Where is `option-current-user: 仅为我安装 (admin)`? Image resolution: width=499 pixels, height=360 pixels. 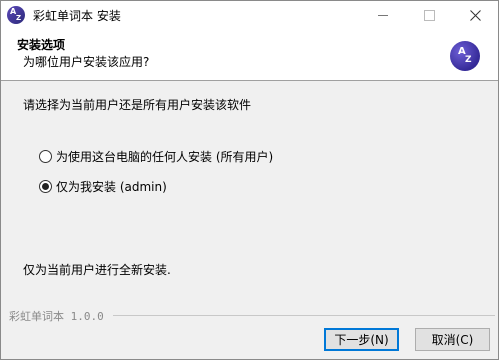
option-current-user: 仅为我安装 (admin) is located at coordinates (103, 186).